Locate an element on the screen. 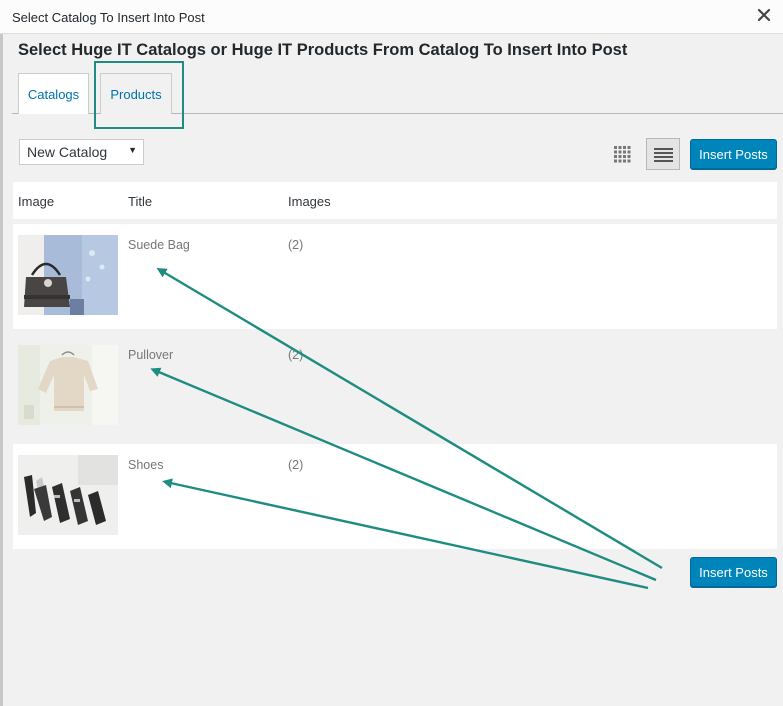  product-thumbnail-shoes is located at coordinates (68, 495).